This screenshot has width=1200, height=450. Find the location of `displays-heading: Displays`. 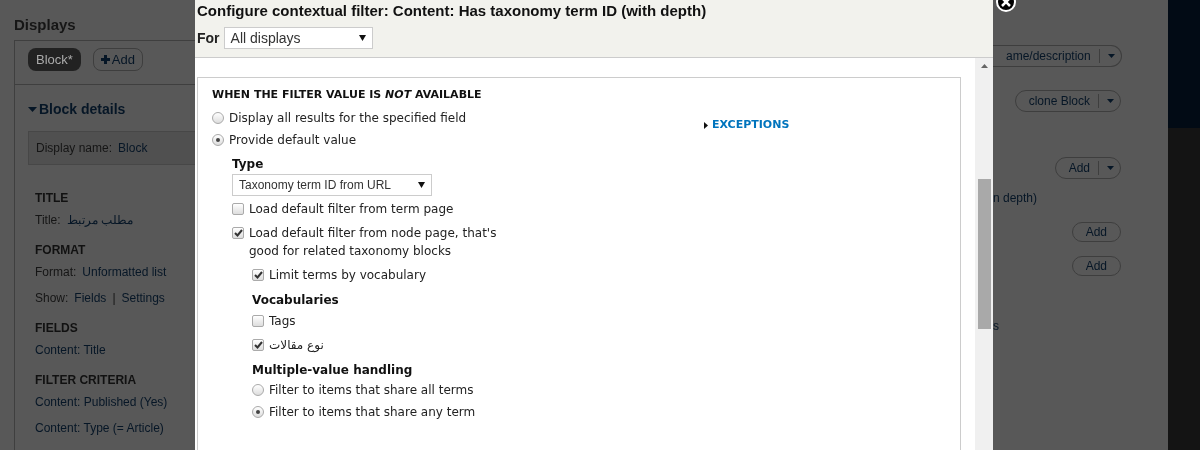

displays-heading: Displays is located at coordinates (45, 25).